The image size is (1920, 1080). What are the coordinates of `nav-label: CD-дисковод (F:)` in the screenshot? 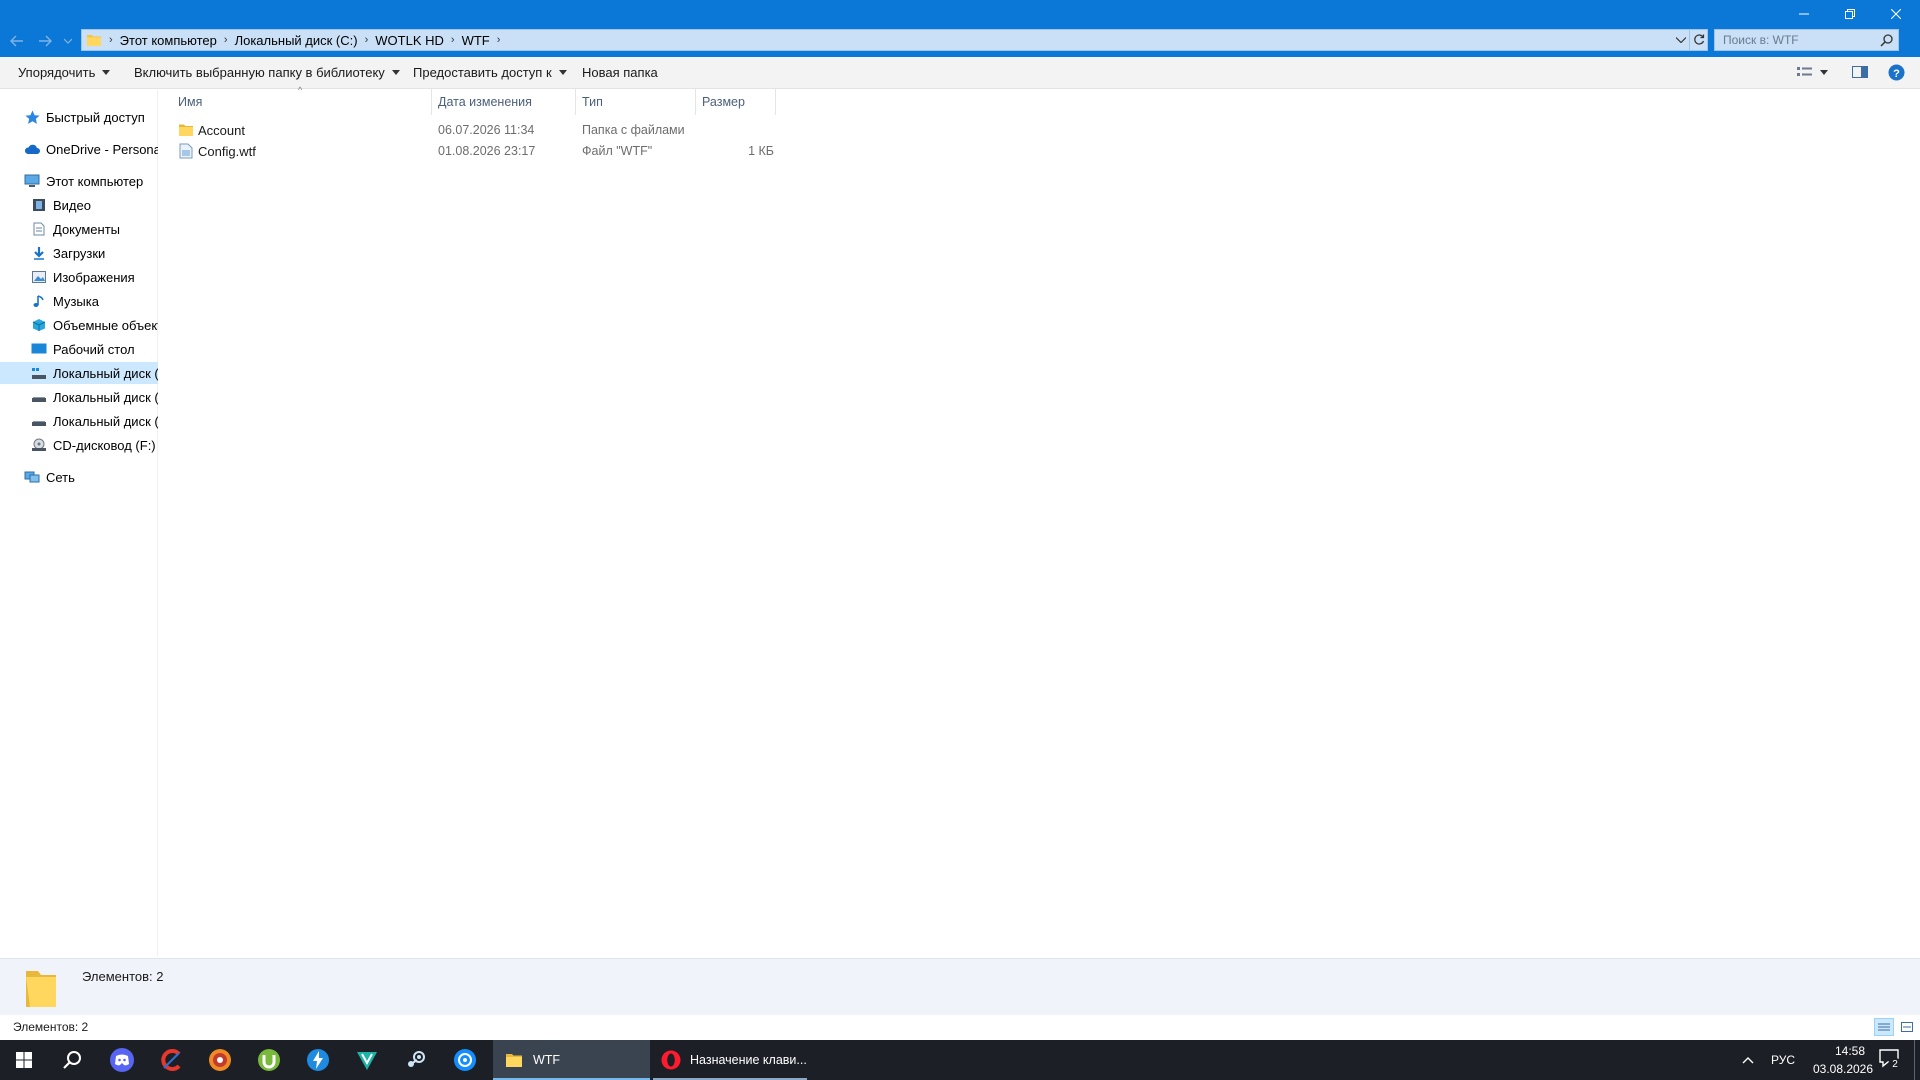 It's located at (104, 445).